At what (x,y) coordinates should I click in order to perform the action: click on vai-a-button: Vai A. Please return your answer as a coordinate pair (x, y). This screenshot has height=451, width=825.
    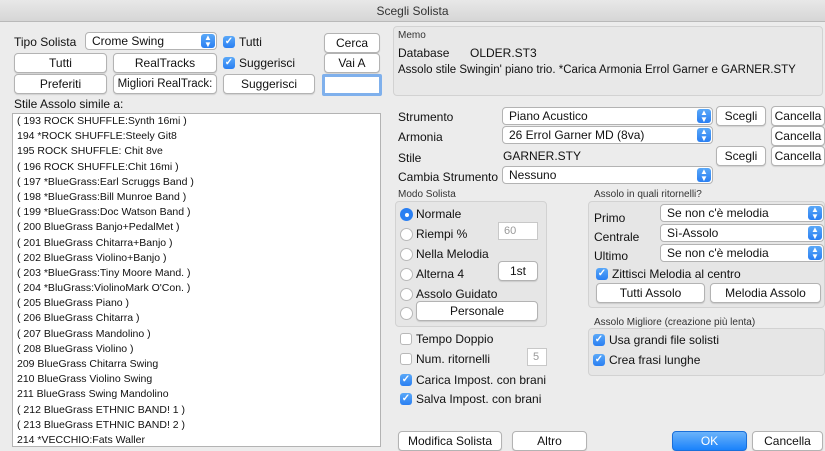
    Looking at the image, I should click on (352, 63).